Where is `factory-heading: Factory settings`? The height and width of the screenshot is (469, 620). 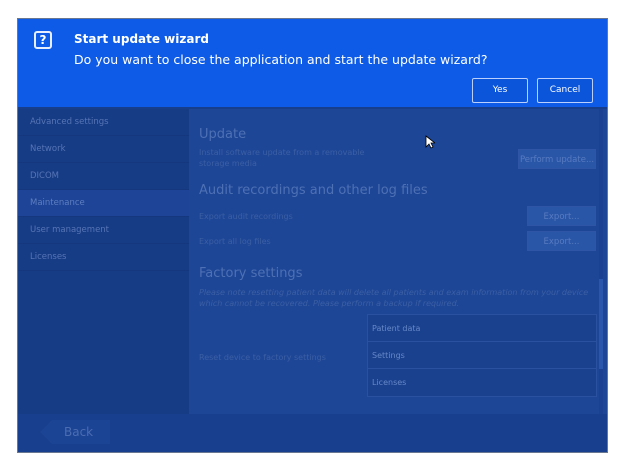
factory-heading: Factory settings is located at coordinates (251, 273).